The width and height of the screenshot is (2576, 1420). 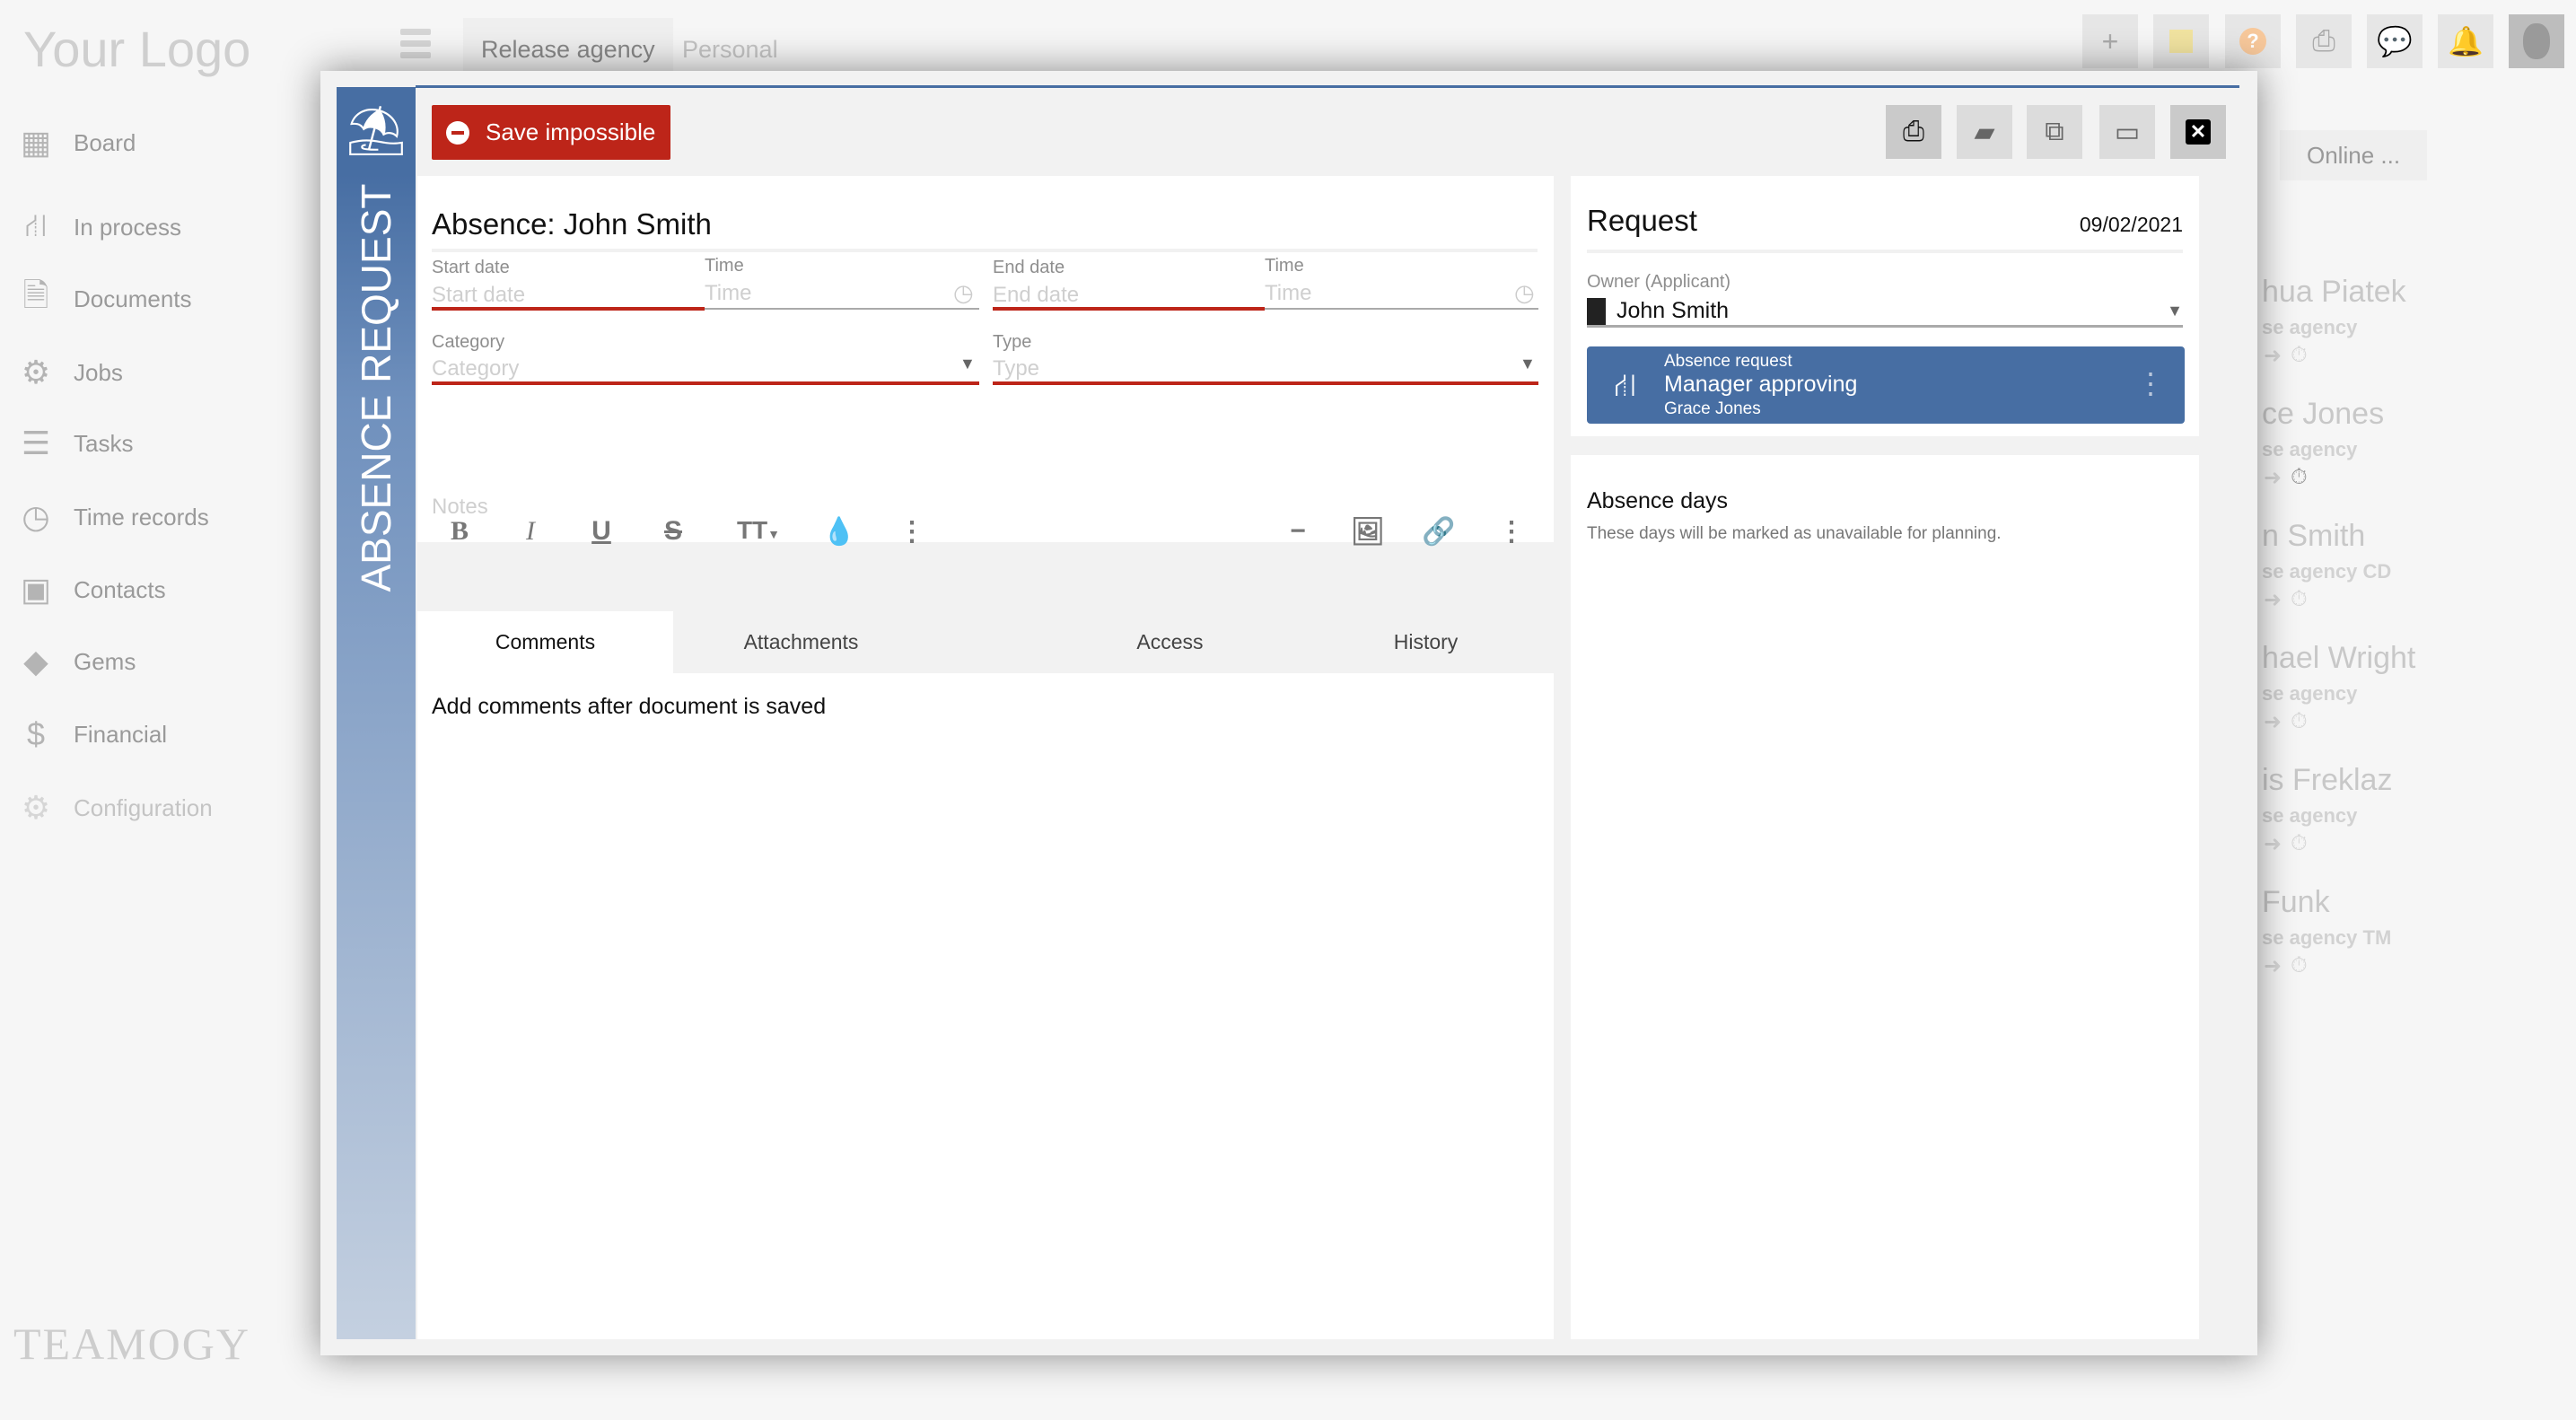 I want to click on italic-button: I, so click(x=530, y=531).